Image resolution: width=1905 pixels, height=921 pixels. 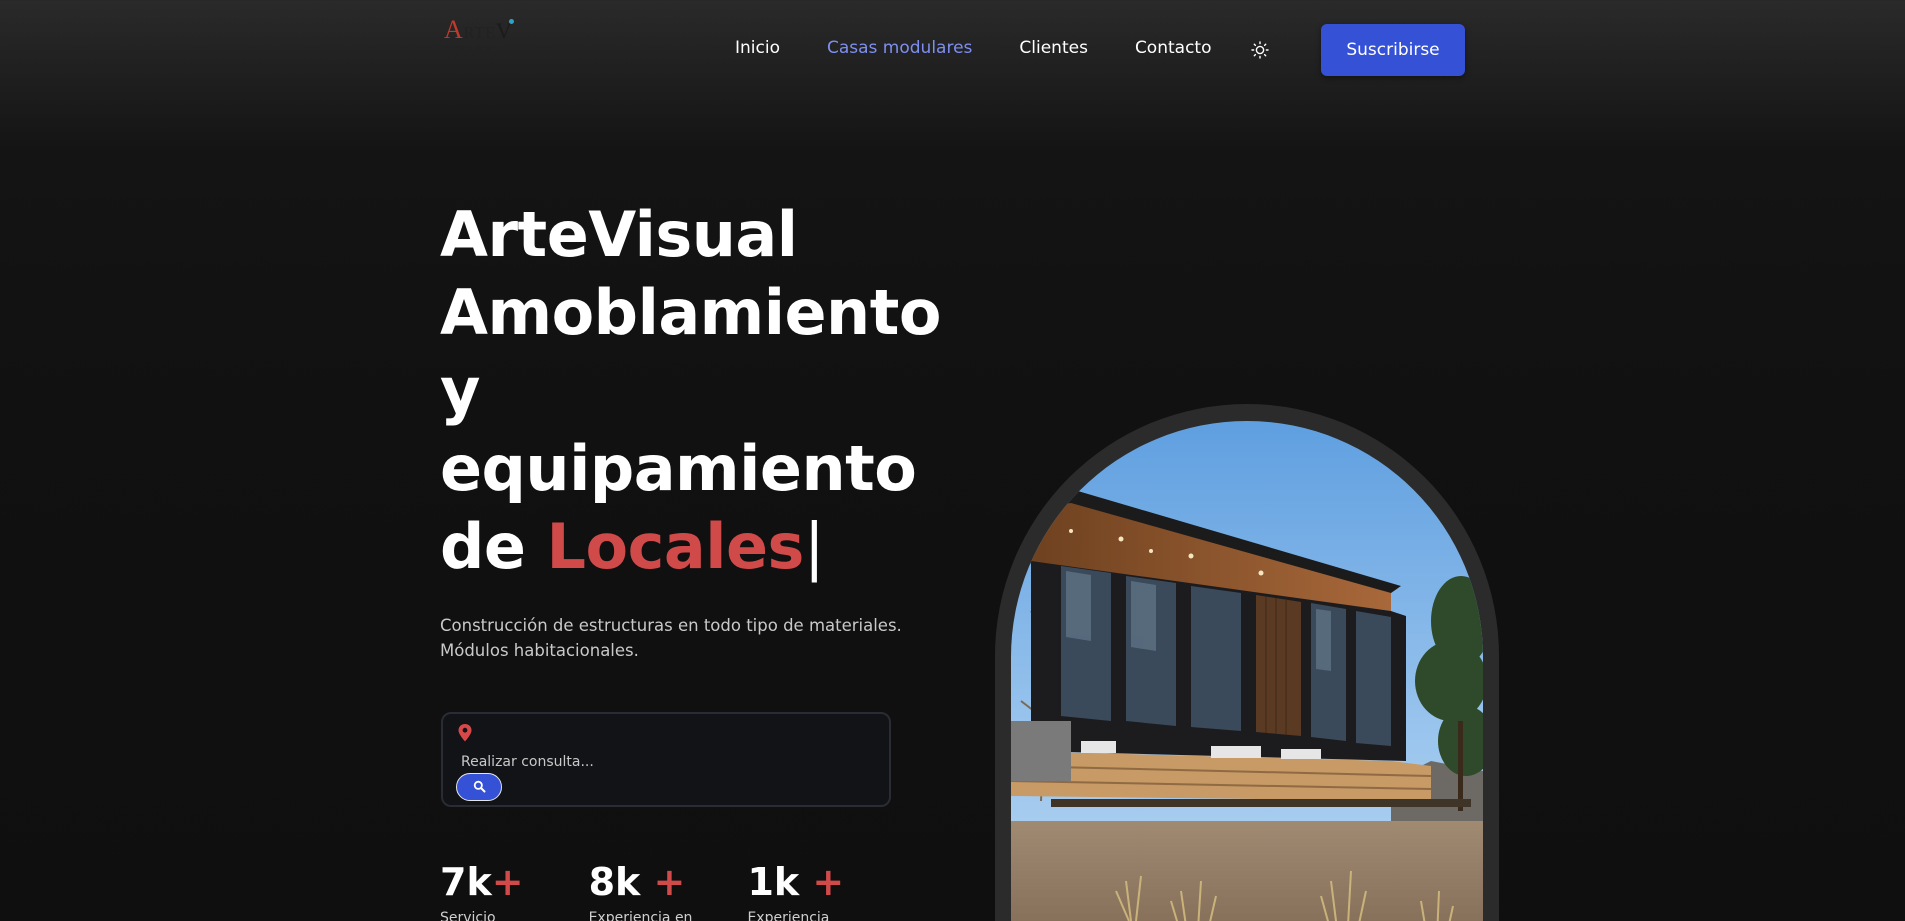 I want to click on consulta-search-box, so click(x=666, y=759).